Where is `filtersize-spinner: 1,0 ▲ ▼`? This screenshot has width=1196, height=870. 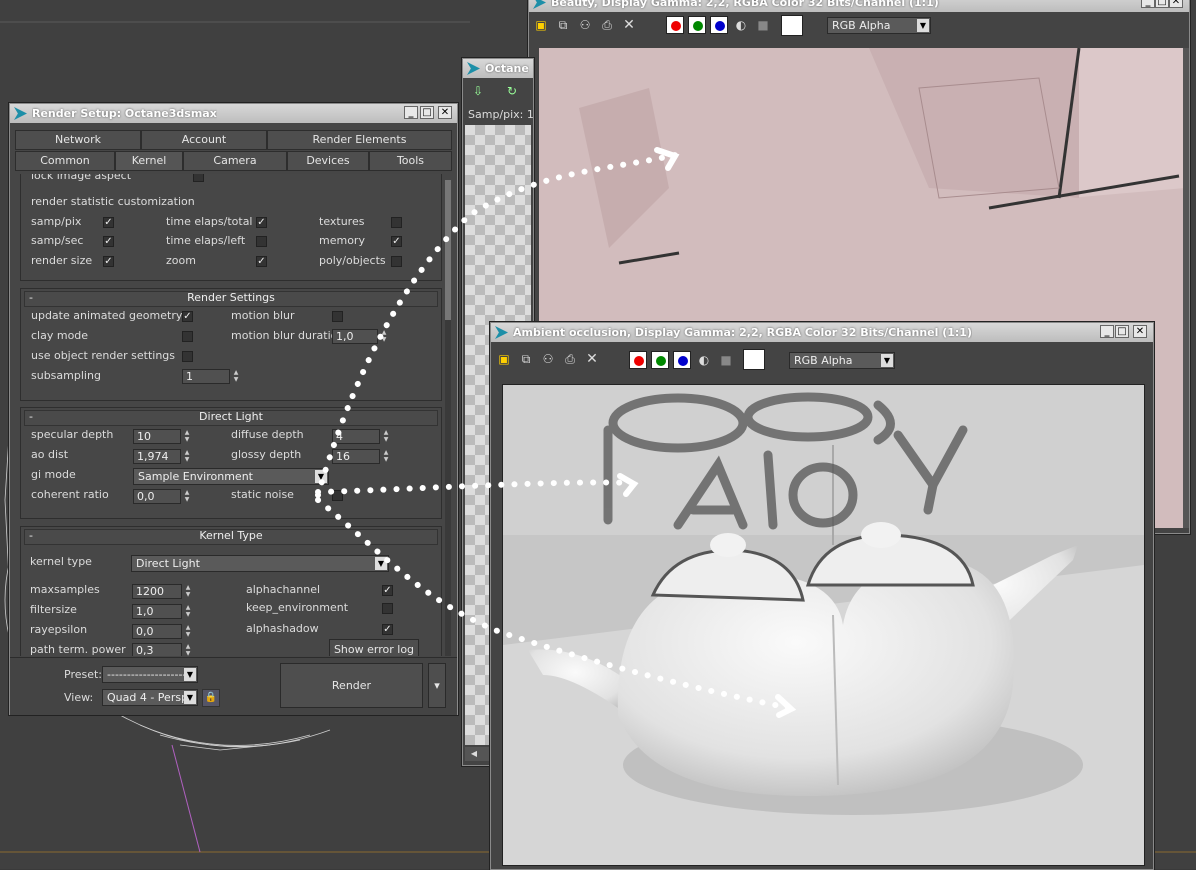
filtersize-spinner: 1,0 ▲ ▼ is located at coordinates (161, 611).